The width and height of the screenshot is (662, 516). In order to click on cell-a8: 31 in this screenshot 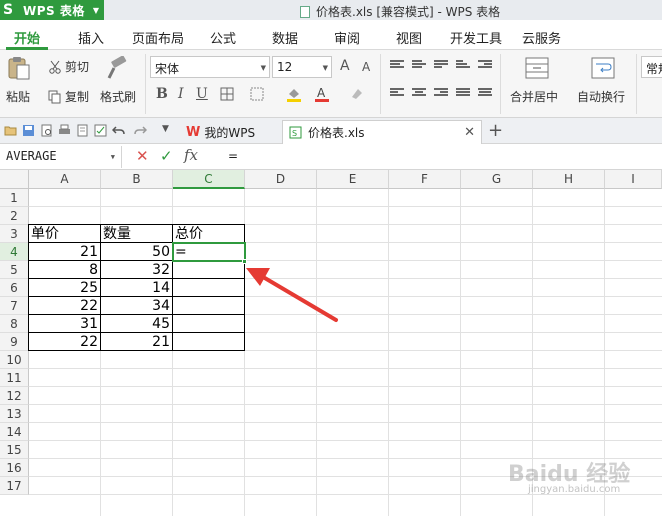, I will do `click(64, 324)`.